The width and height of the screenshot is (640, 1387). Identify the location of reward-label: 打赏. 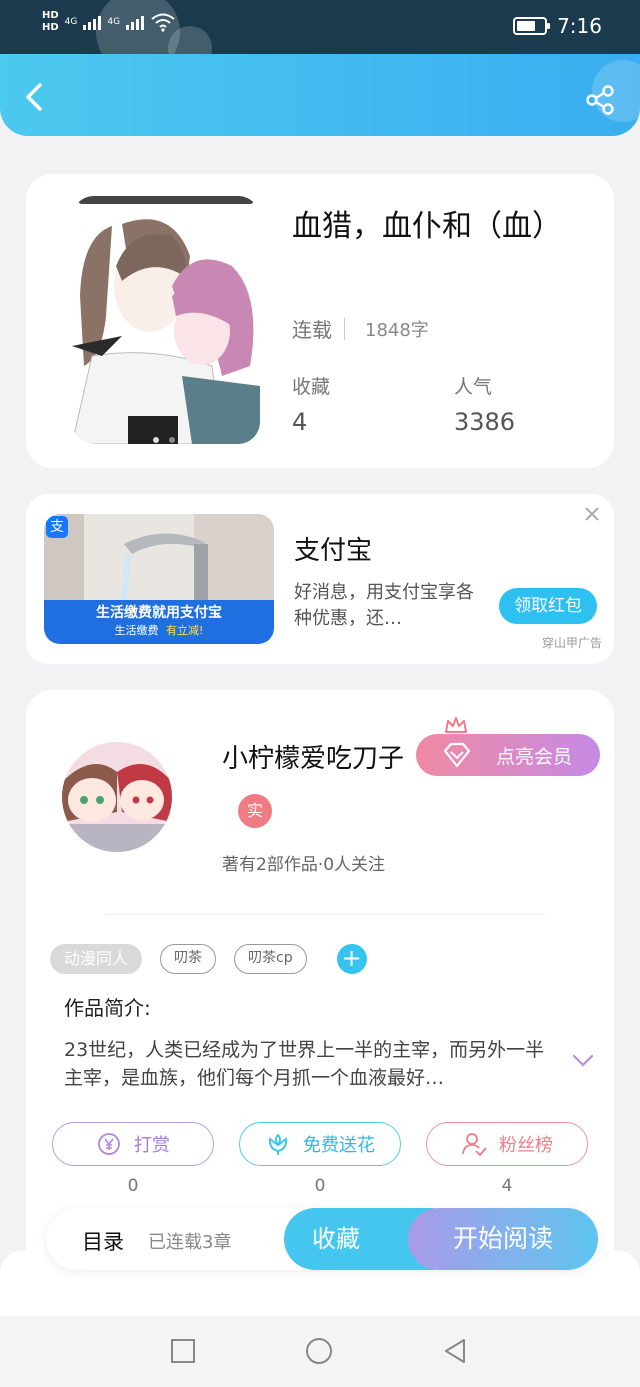
(152, 1145).